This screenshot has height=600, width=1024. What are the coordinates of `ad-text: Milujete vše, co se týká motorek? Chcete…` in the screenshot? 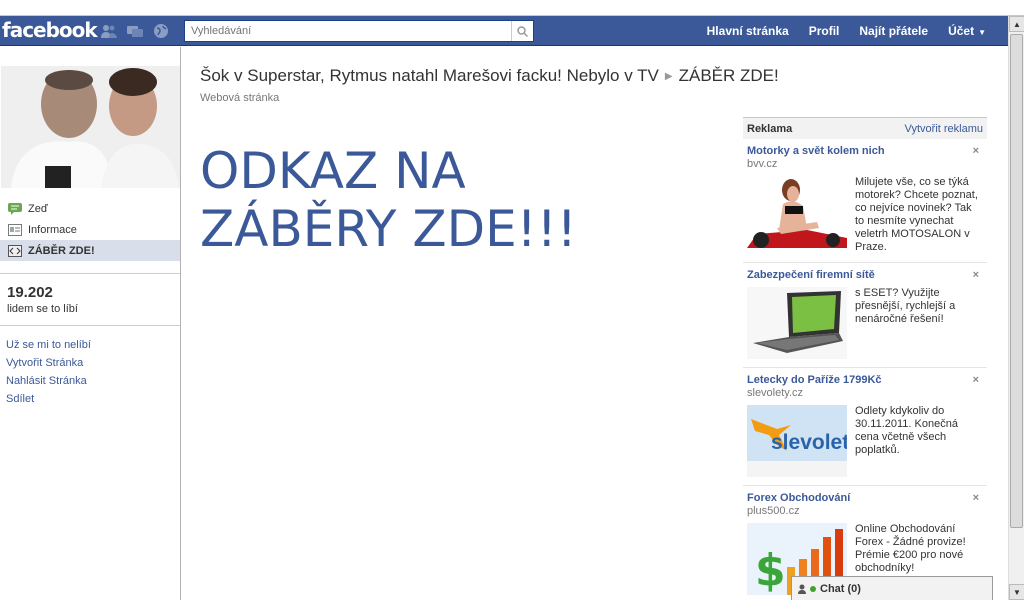 It's located at (916, 214).